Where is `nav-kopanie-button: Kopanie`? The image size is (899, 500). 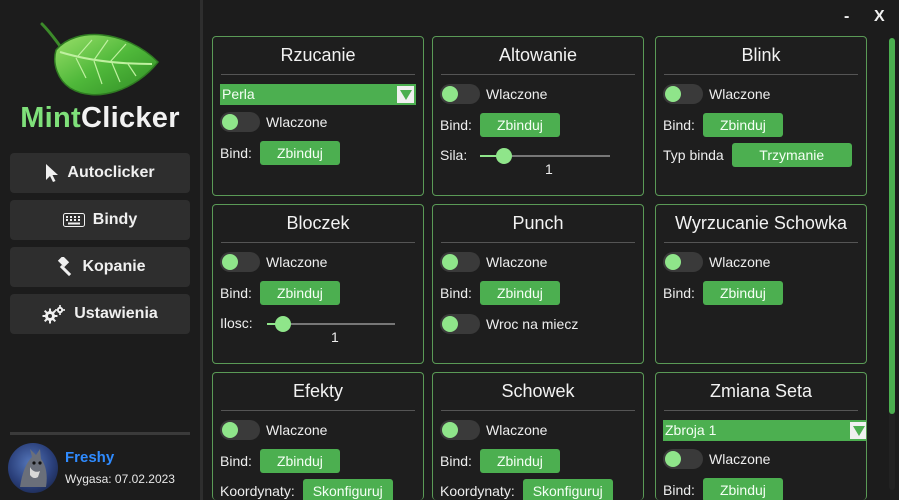 nav-kopanie-button: Kopanie is located at coordinates (100, 267).